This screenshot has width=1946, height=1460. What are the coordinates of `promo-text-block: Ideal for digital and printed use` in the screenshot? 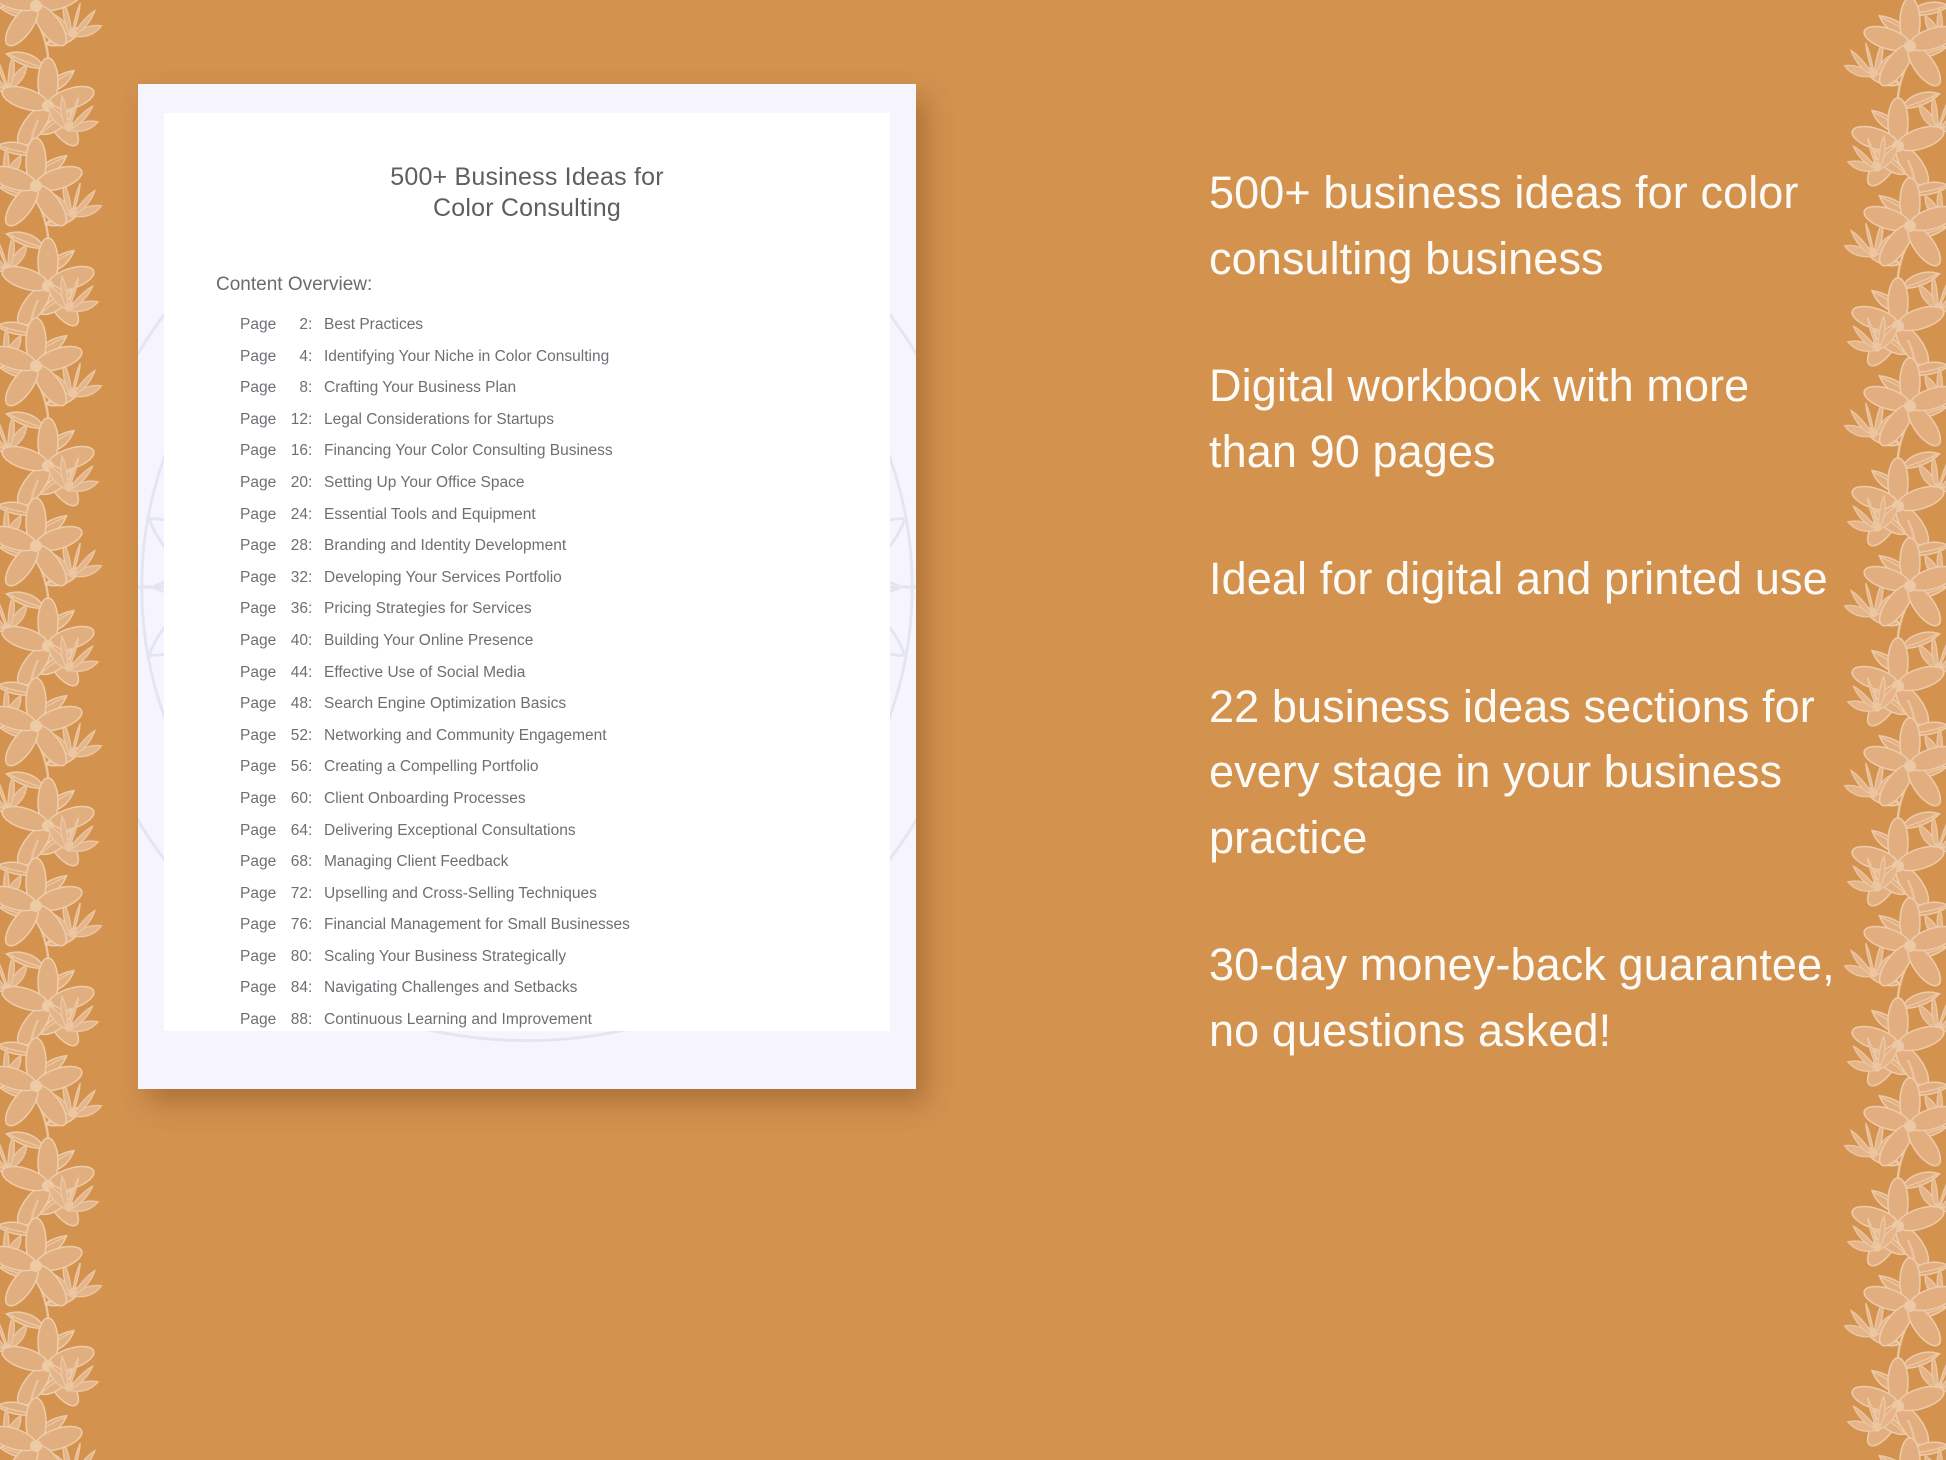 It's located at (1518, 578).